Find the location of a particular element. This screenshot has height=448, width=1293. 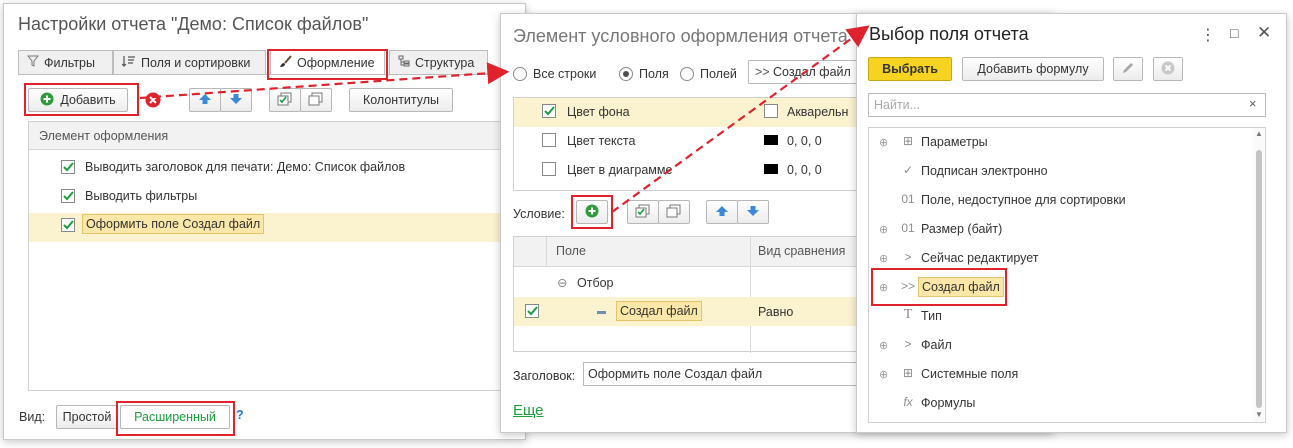

arrow-up-icon is located at coordinates (722, 212).